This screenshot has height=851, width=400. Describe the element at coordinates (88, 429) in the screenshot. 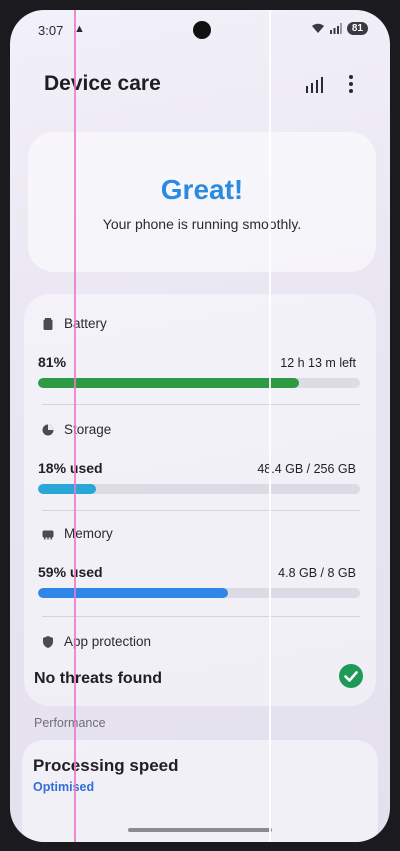

I see `storage-label: Storage` at that location.